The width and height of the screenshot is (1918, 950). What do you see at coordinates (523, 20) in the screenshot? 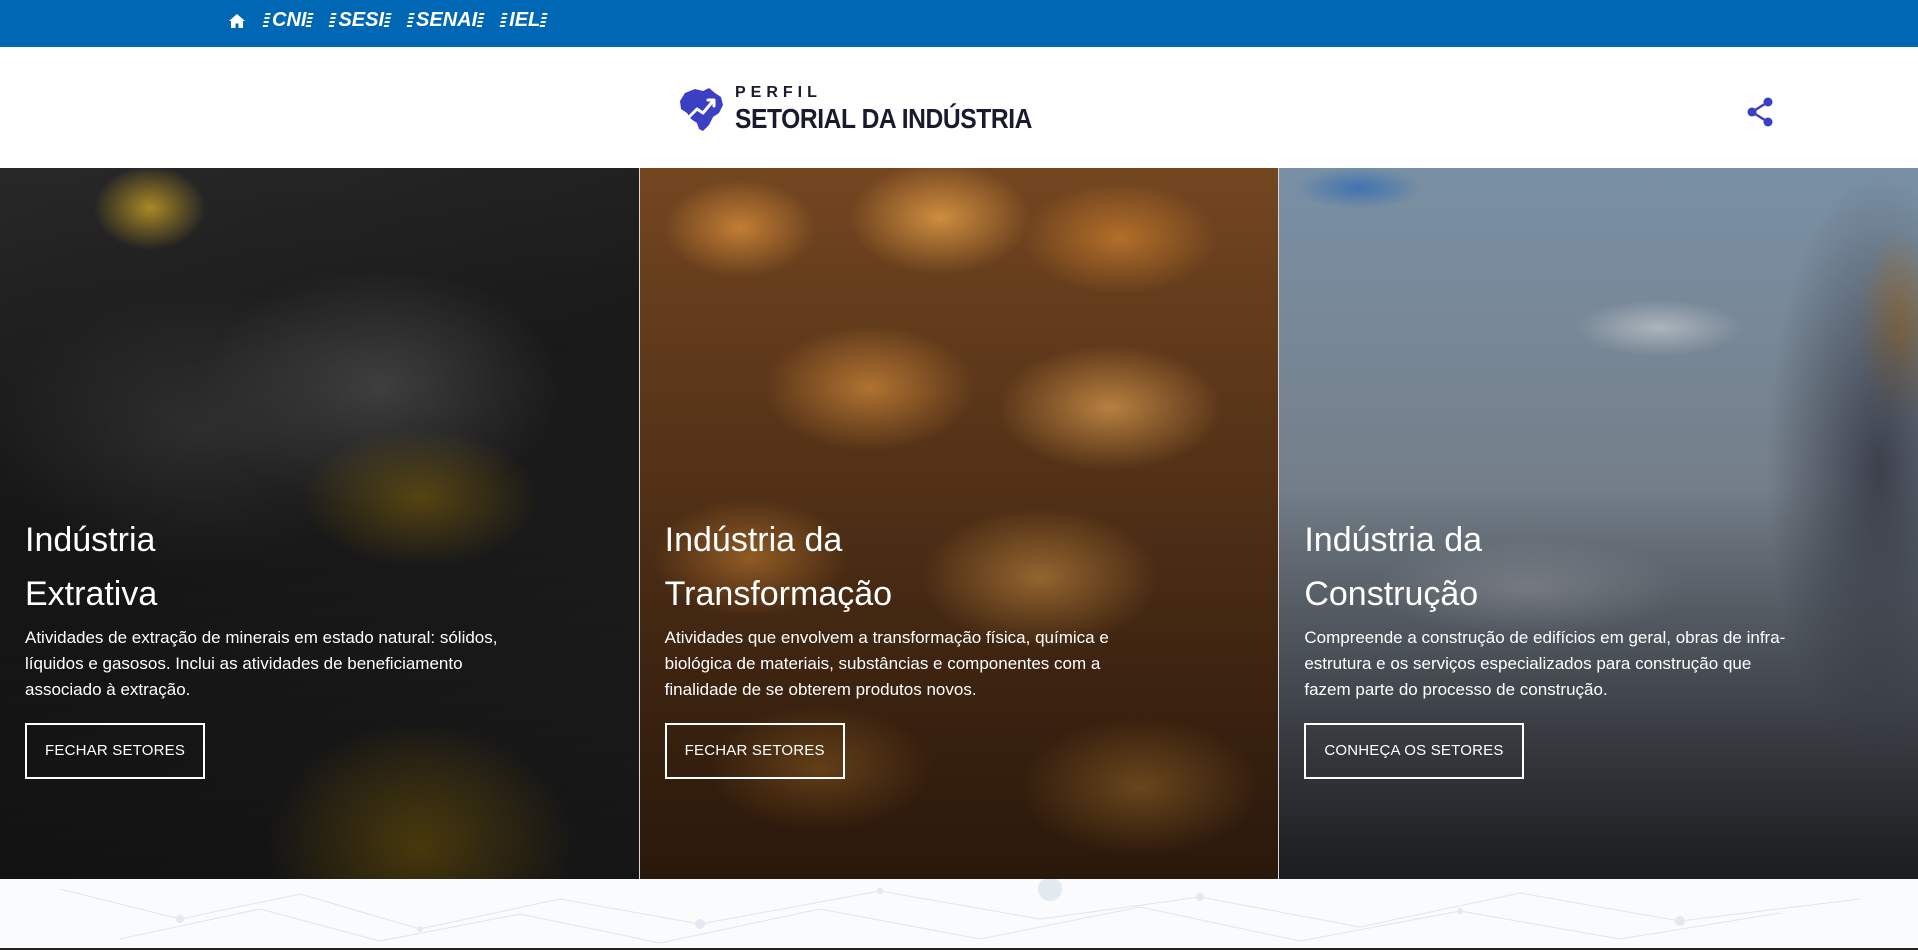
I see `brand-link-iel: IEL` at bounding box center [523, 20].